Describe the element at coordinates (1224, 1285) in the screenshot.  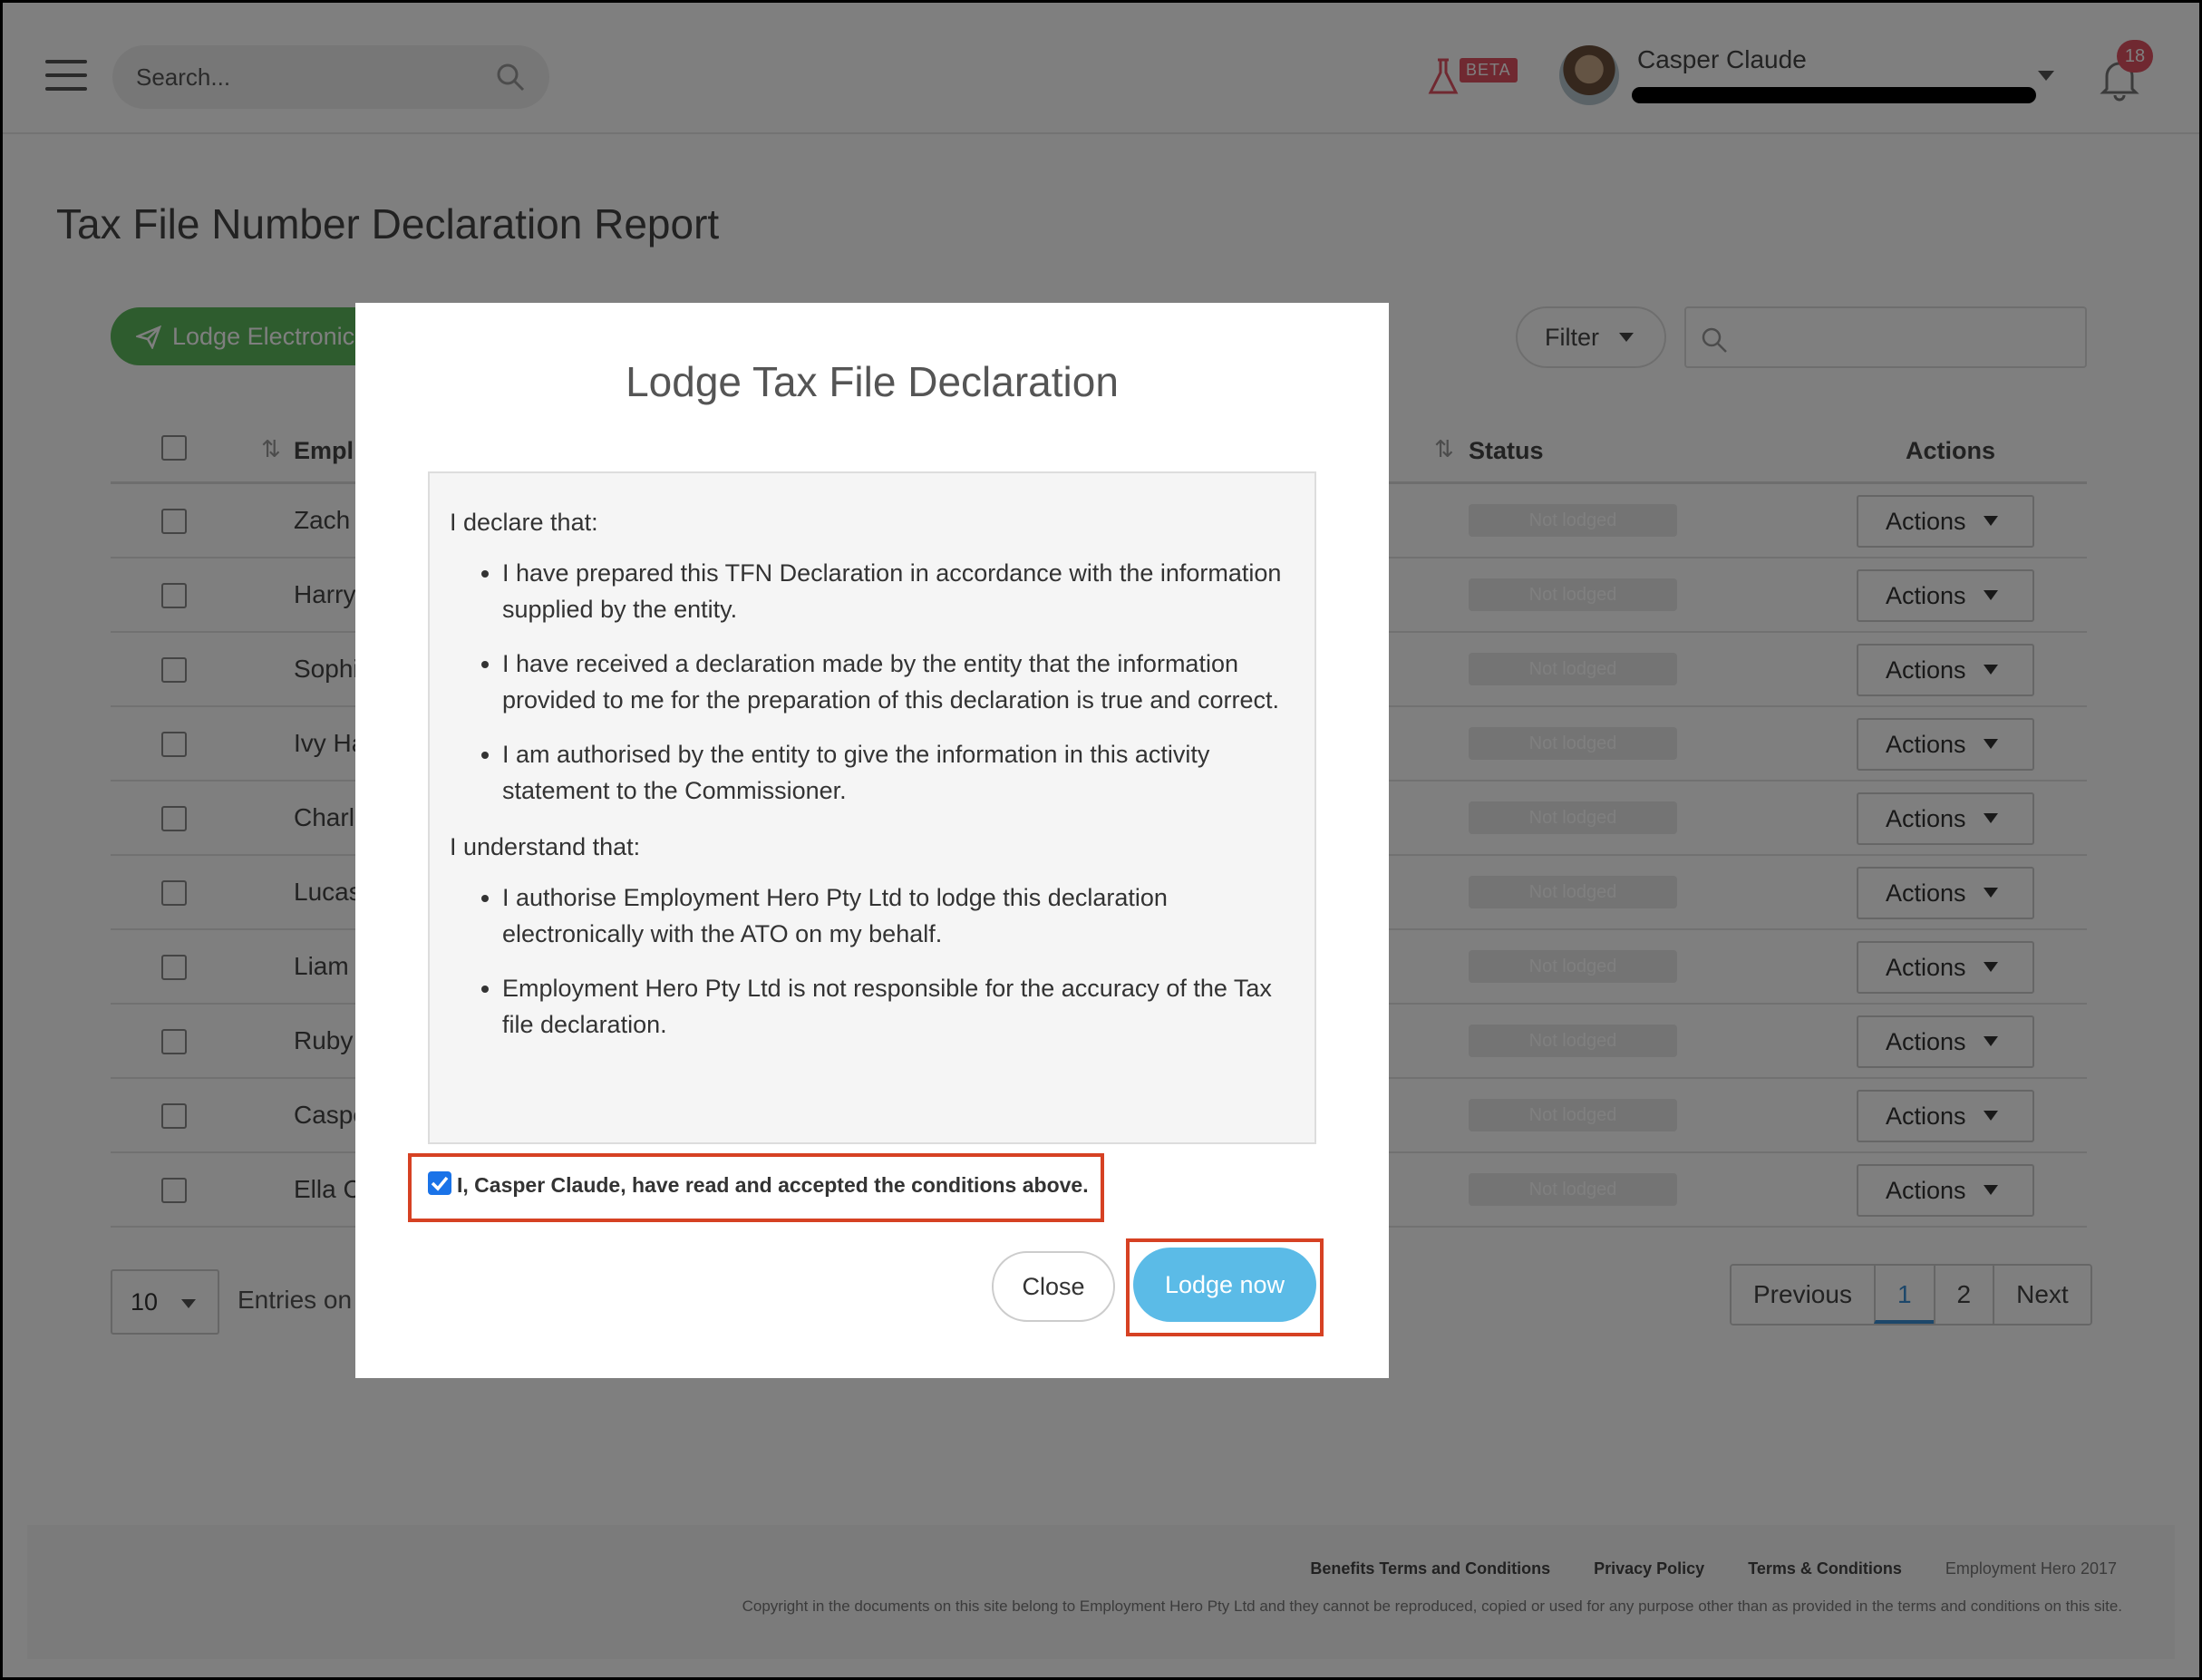
I see `lodge-now-button: Lodge now` at that location.